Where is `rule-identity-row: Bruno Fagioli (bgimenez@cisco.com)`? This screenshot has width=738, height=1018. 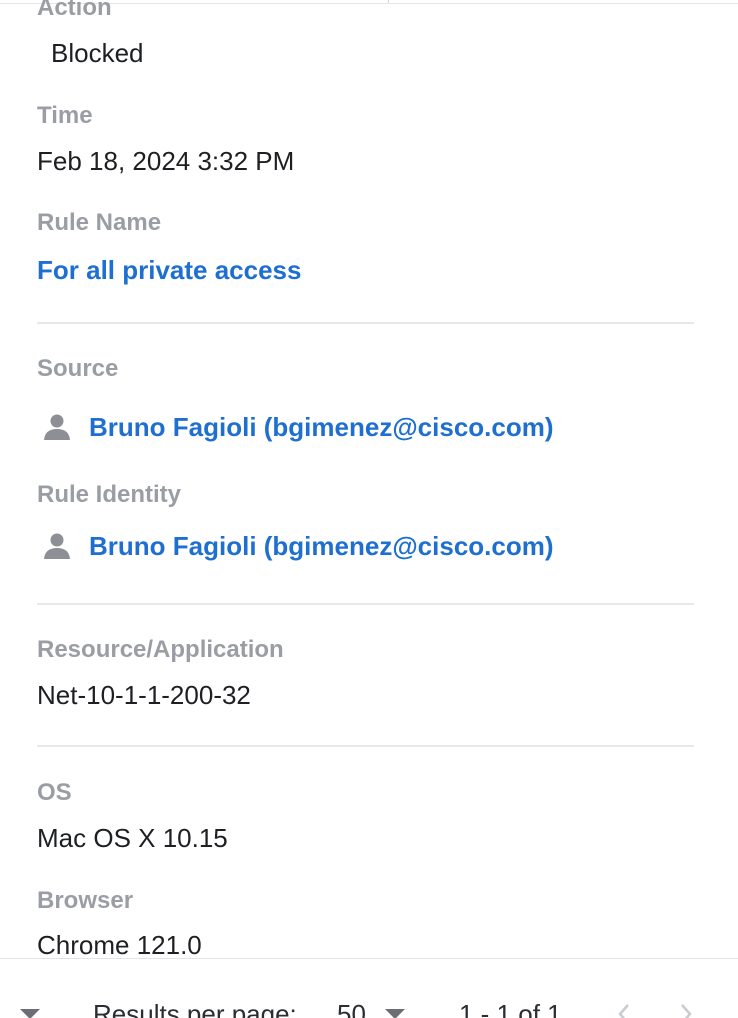 rule-identity-row: Bruno Fagioli (bgimenez@cisco.com) is located at coordinates (295, 546).